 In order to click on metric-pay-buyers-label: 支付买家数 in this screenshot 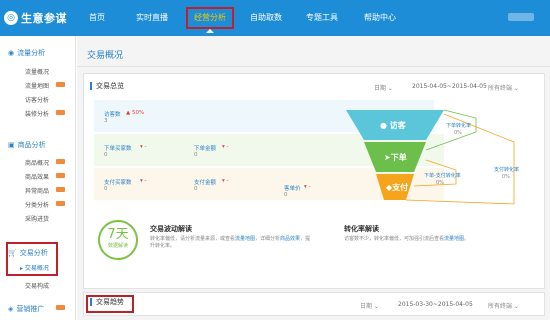, I will do `click(118, 183)`.